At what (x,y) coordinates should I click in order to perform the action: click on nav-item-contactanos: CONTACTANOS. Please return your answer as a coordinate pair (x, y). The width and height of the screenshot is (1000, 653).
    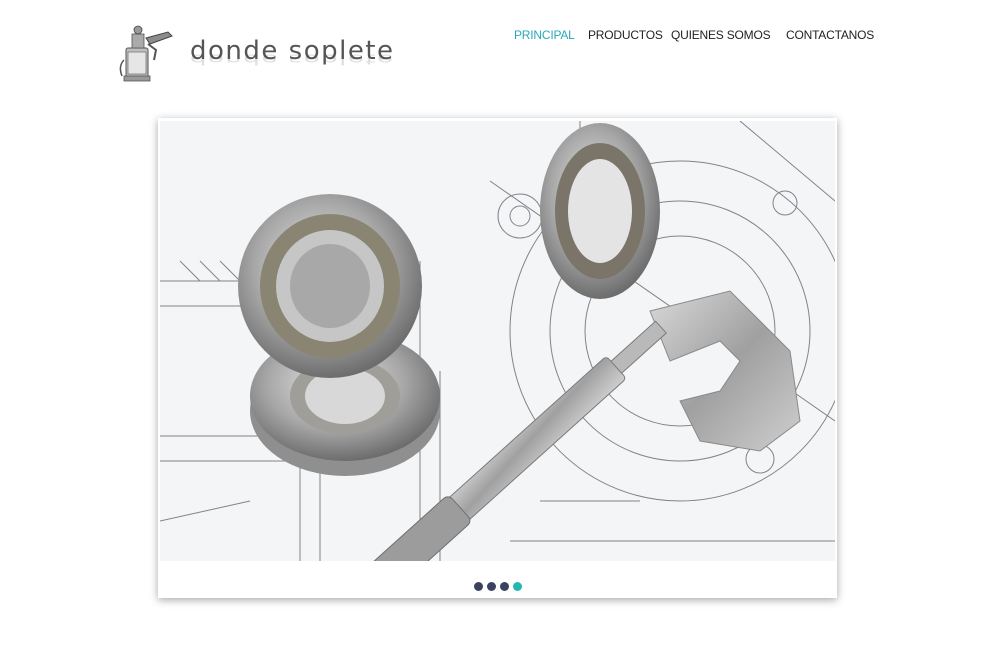
    Looking at the image, I should click on (830, 35).